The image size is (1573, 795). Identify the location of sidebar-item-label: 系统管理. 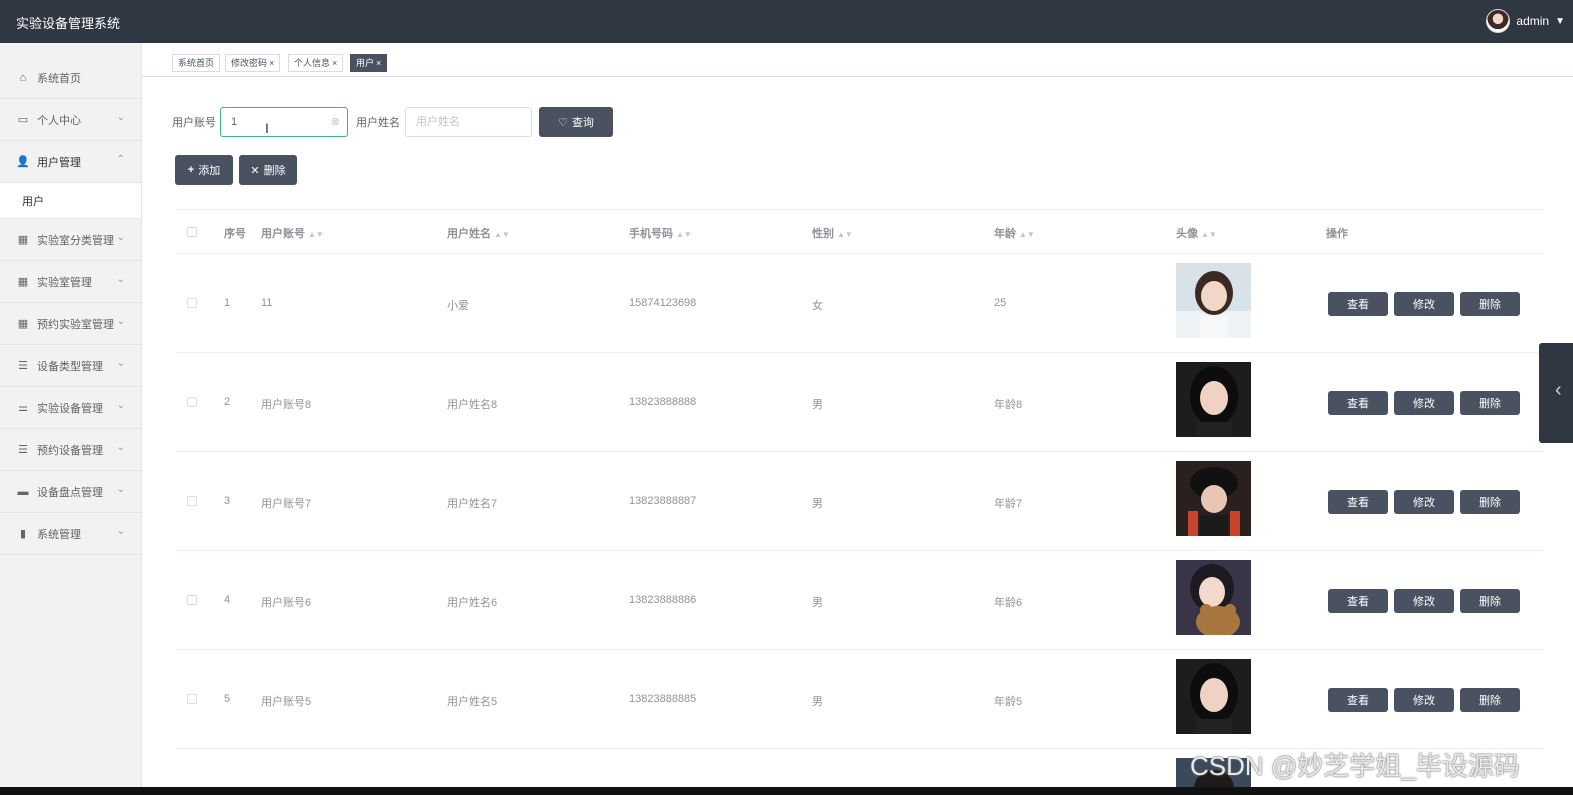
(59, 534).